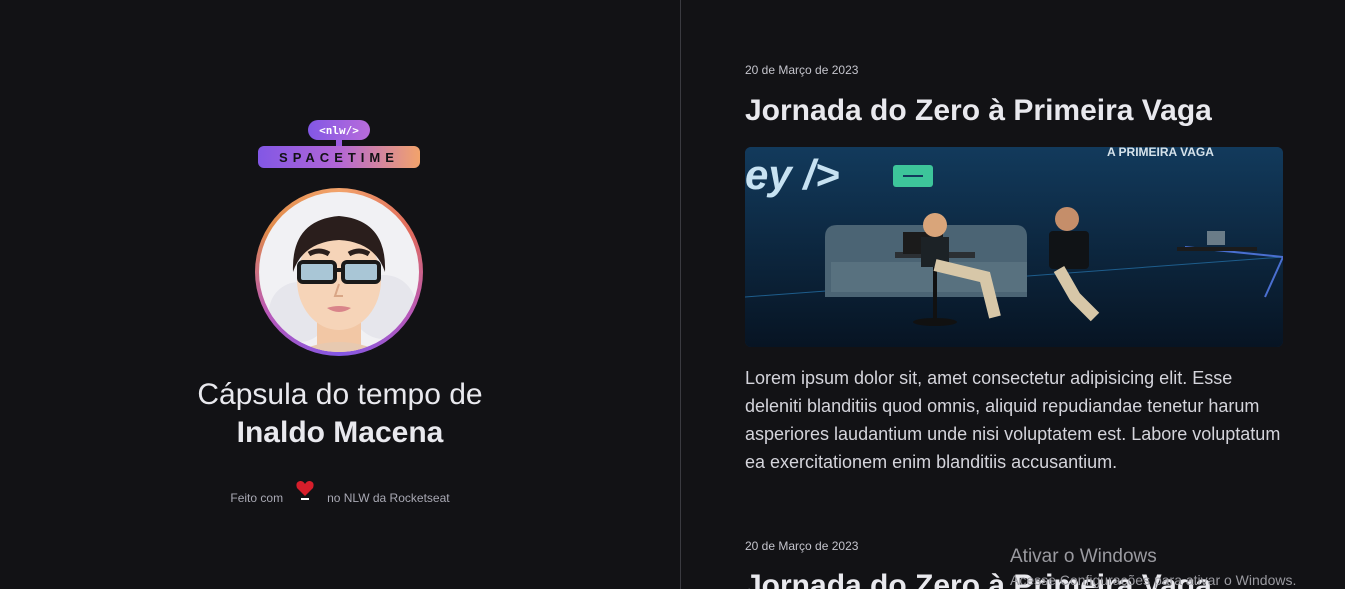 The width and height of the screenshot is (1345, 589). I want to click on footer-text-before: Feito com, so click(257, 498).